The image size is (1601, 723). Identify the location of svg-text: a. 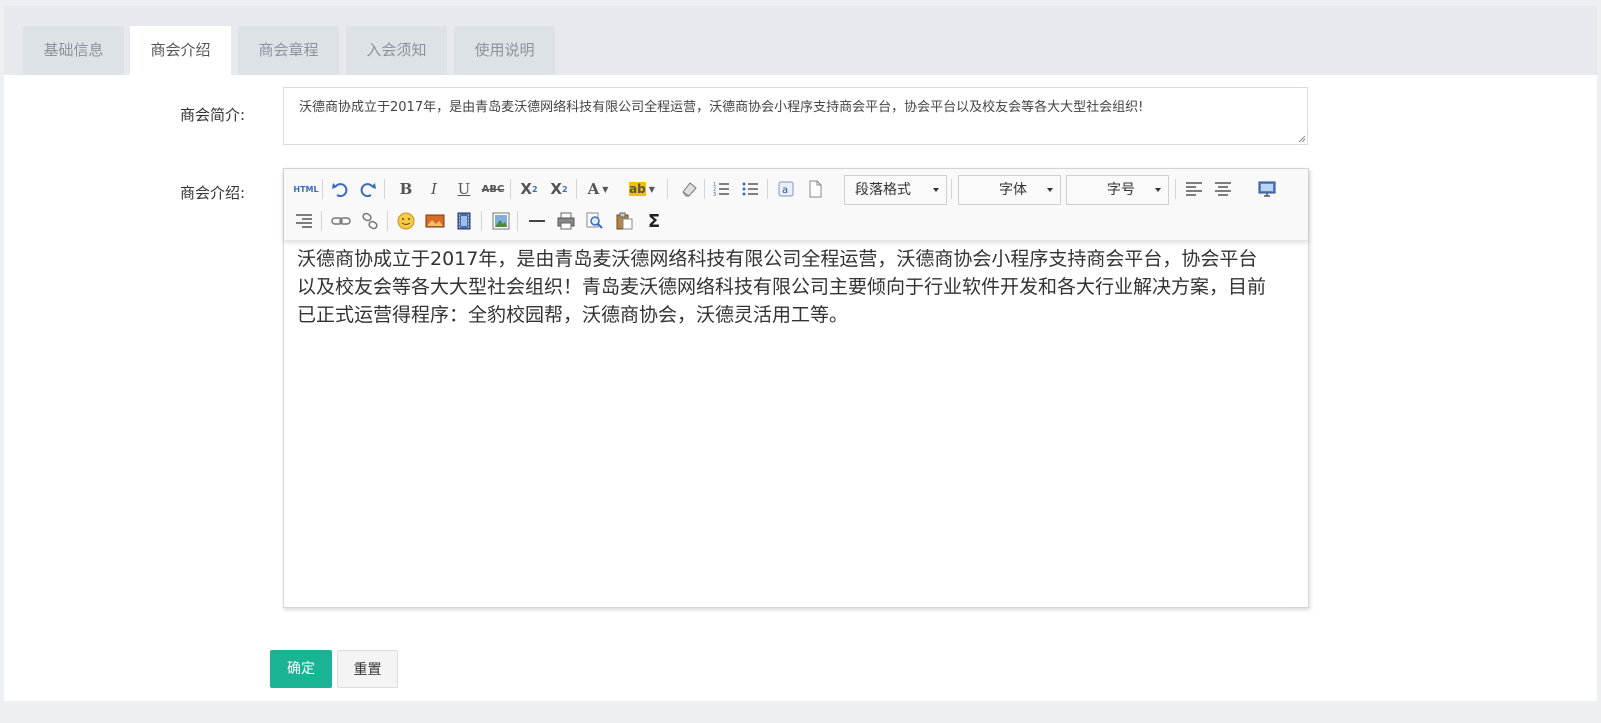
(785, 190).